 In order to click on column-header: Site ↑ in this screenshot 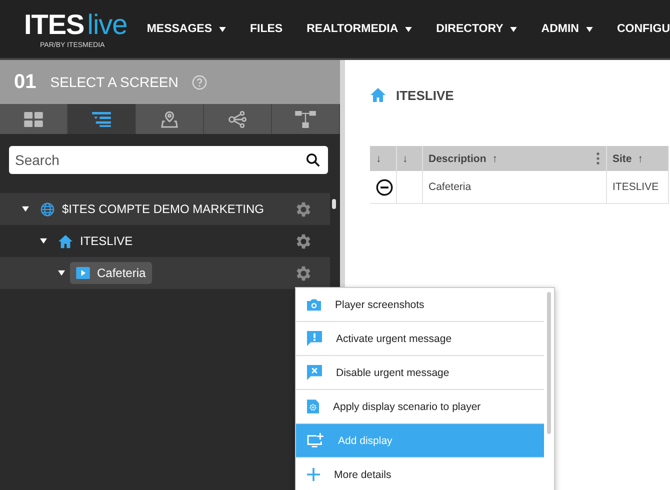, I will do `click(637, 158)`.